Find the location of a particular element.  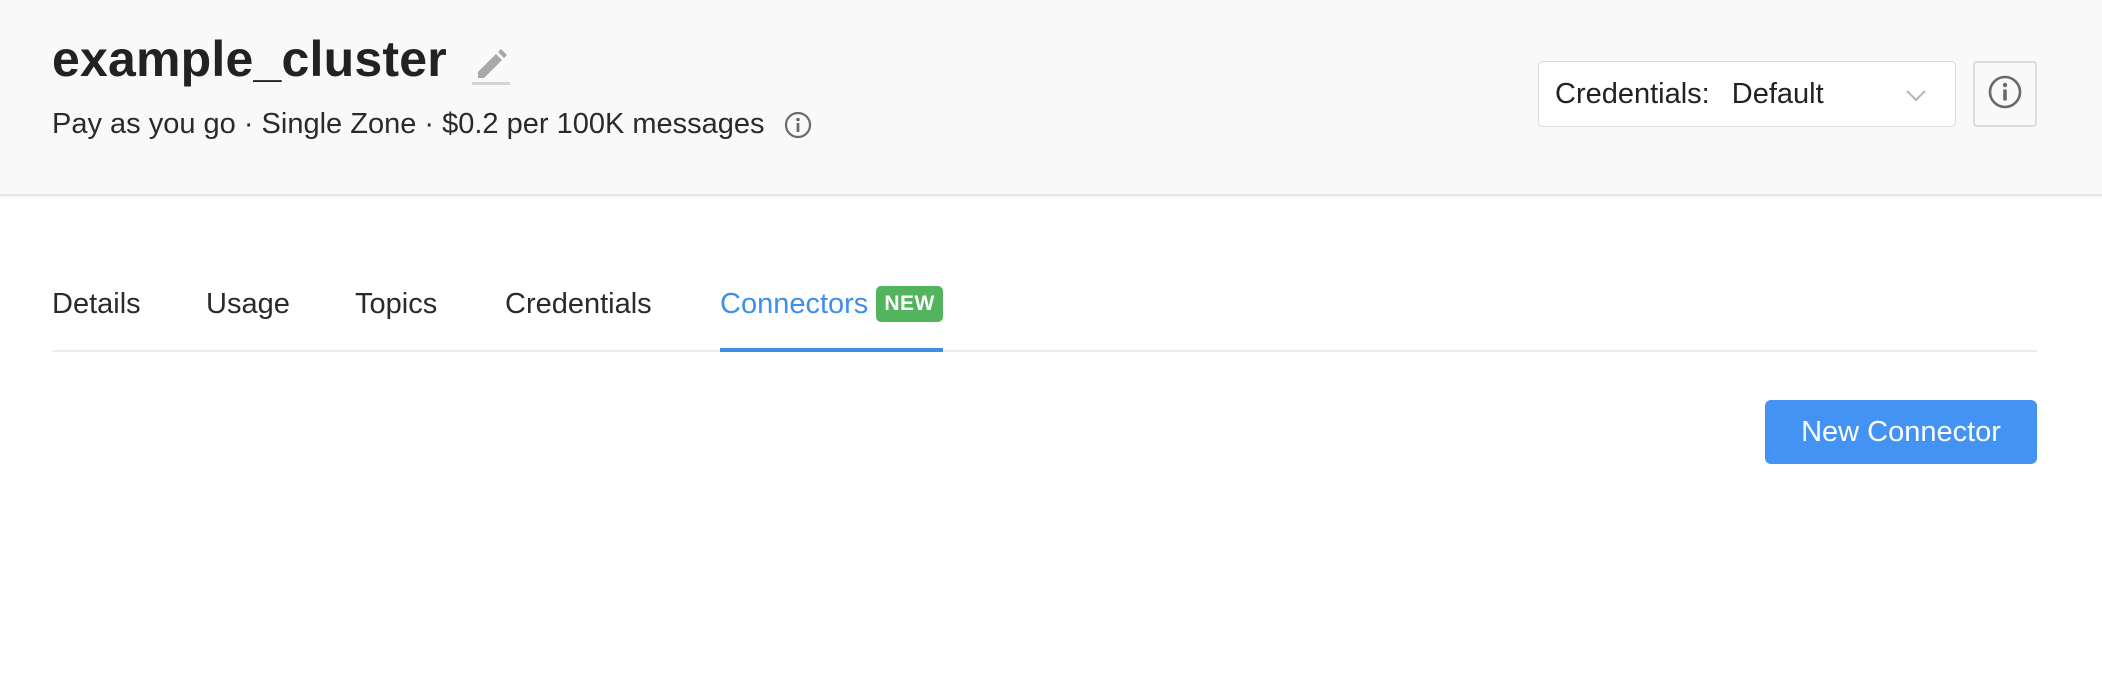

credentials-value: Default is located at coordinates (1777, 93).